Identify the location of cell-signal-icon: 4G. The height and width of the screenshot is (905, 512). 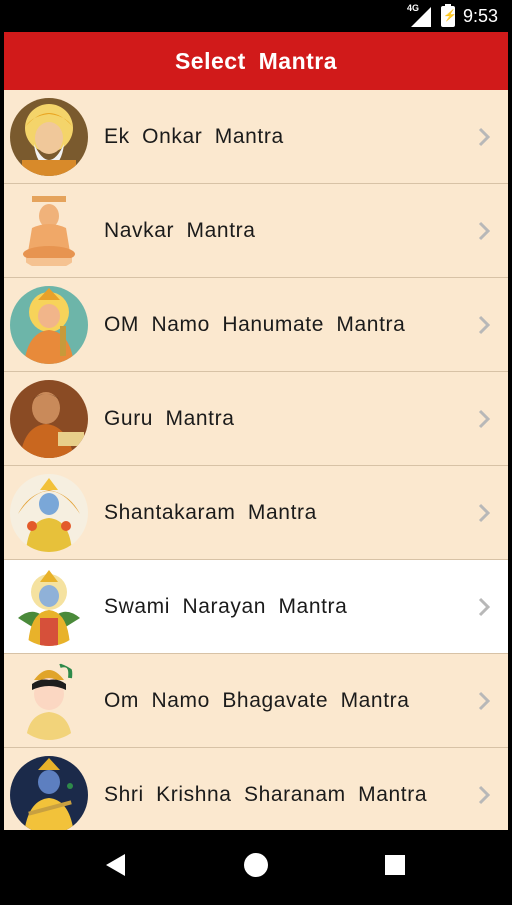
(419, 15).